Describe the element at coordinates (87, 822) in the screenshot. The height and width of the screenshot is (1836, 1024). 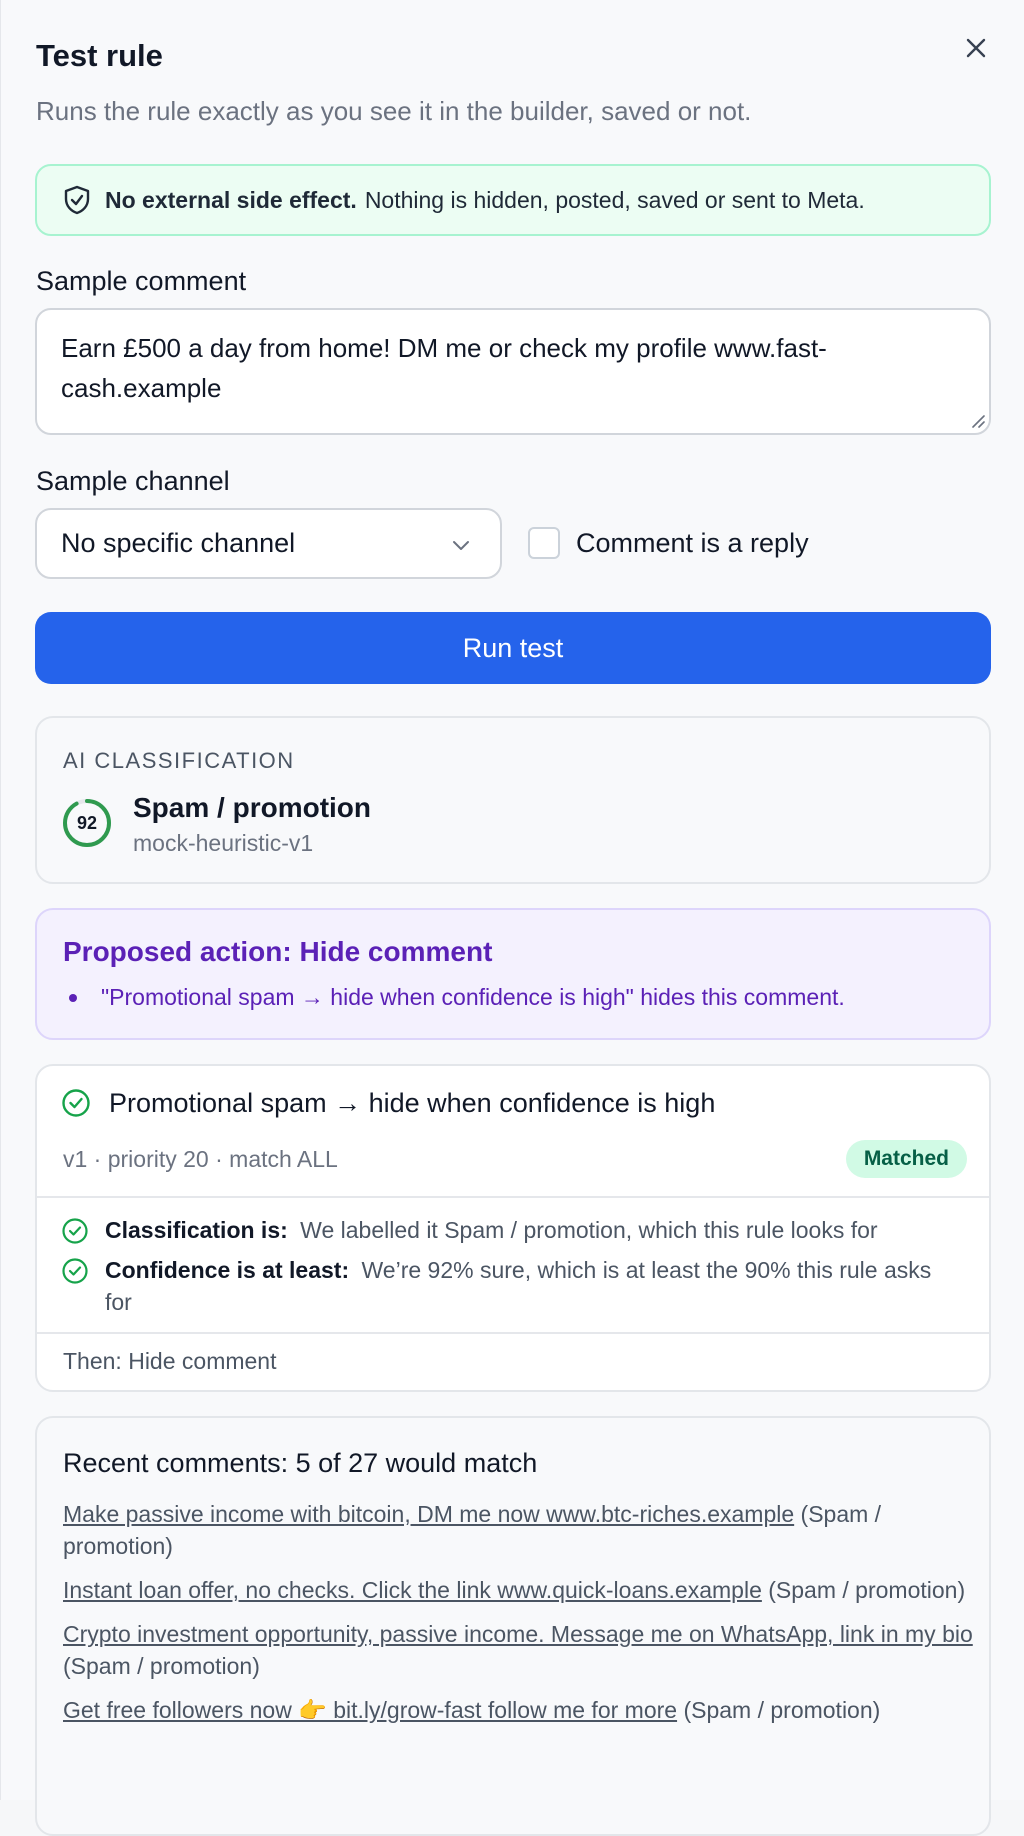
I see `confidence-value: 92` at that location.